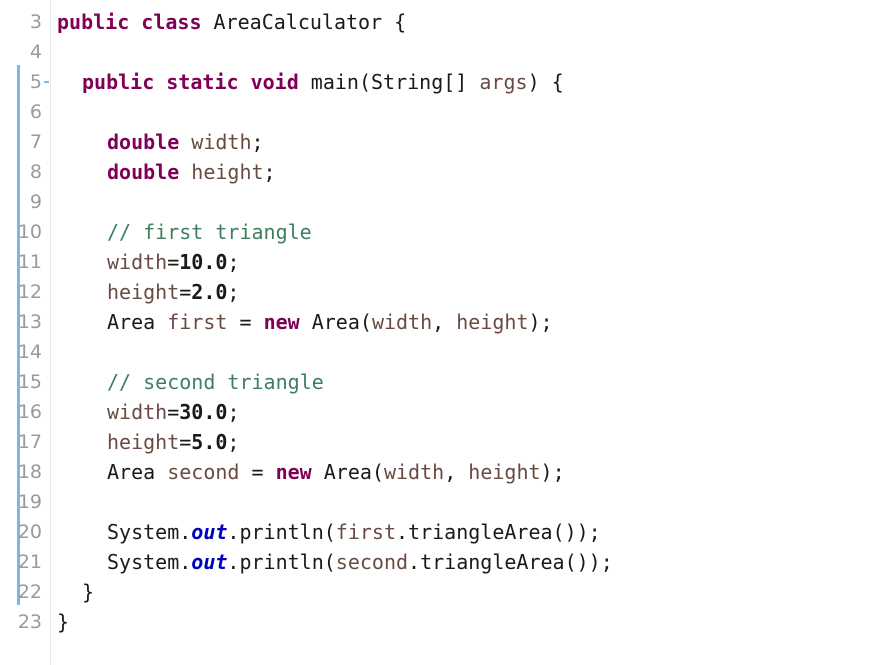 Image resolution: width=875 pixels, height=665 pixels. What do you see at coordinates (437, 502) in the screenshot?
I see `code-line: 19` at bounding box center [437, 502].